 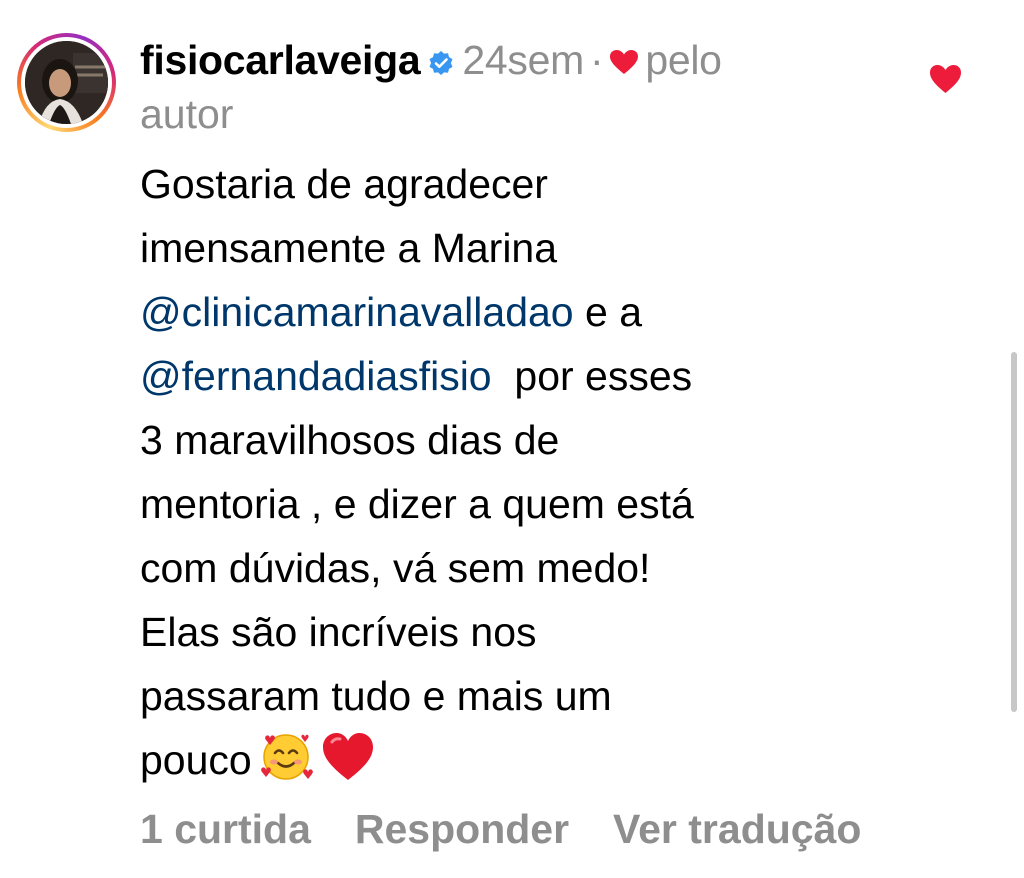 I want to click on heart-icon, so click(x=624, y=54).